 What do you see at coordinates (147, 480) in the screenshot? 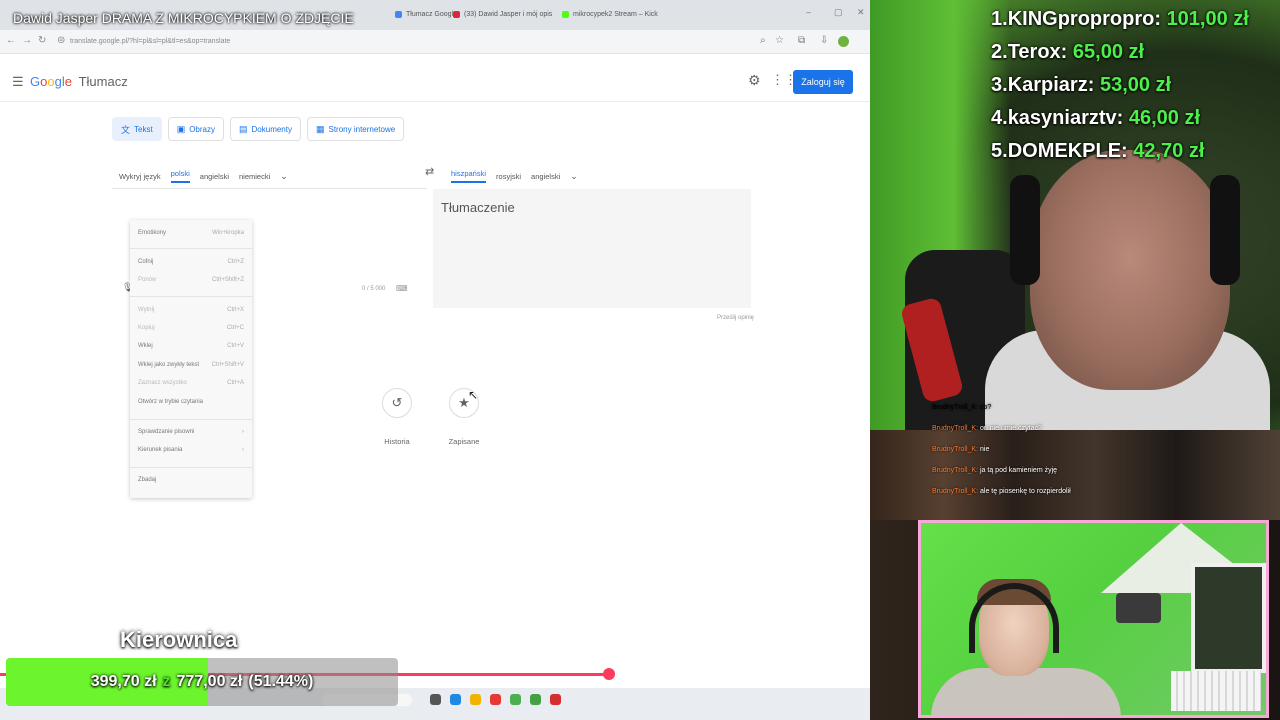
I see `menu-item-label: Zbadaj` at bounding box center [147, 480].